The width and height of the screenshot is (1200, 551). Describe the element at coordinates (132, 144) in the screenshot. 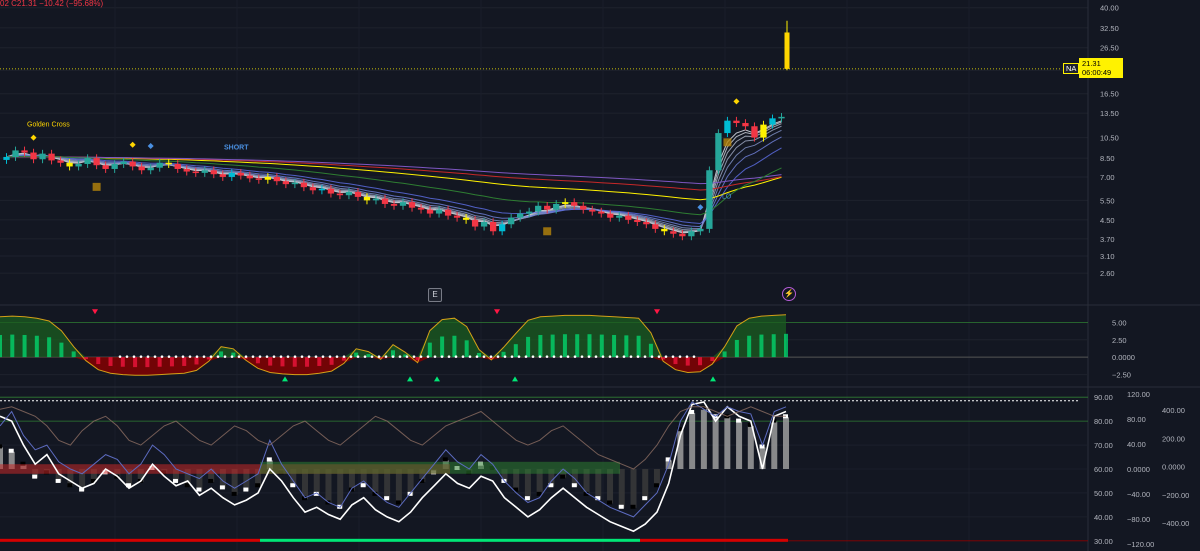

I see `signal-diamond-marker` at that location.